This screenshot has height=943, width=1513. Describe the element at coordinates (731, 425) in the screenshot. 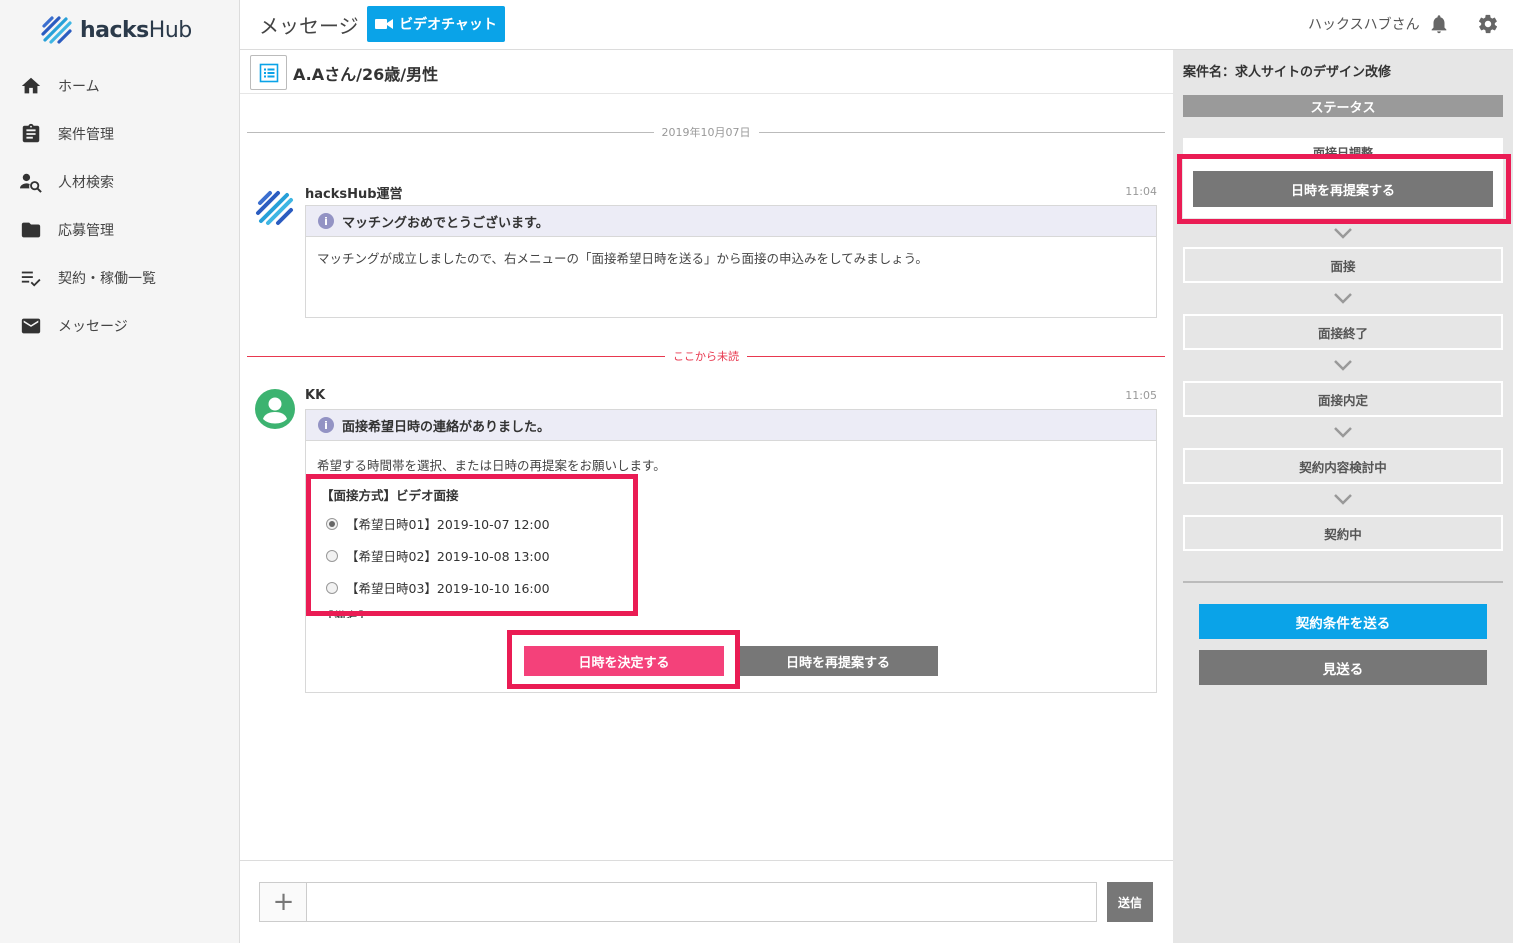

I see `message-card-header: i 面接希望日時の連絡がありました。` at that location.